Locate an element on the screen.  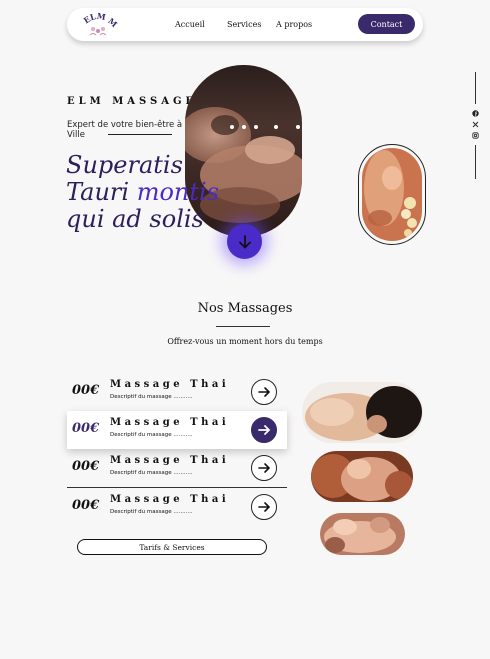
contact-button: Contact is located at coordinates (386, 24).